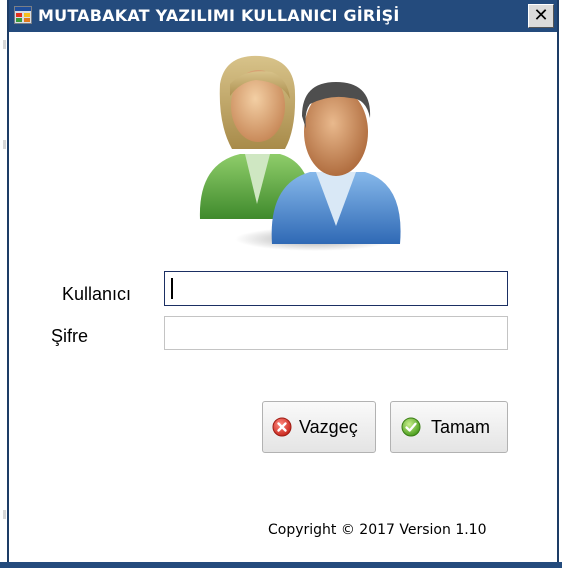 The image size is (562, 568). Describe the element at coordinates (281, 565) in the screenshot. I see `window-frame-bottom` at that location.